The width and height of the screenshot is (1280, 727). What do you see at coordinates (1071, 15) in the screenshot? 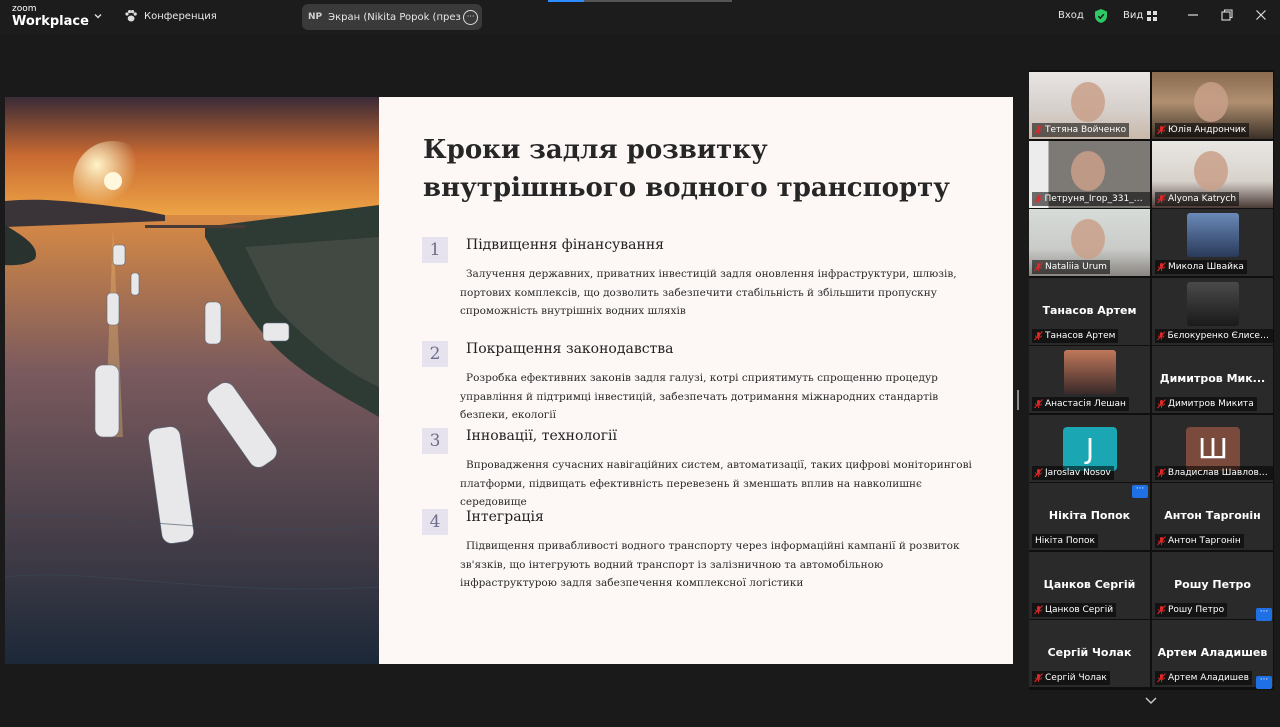
I see `login-button: Вход` at bounding box center [1071, 15].